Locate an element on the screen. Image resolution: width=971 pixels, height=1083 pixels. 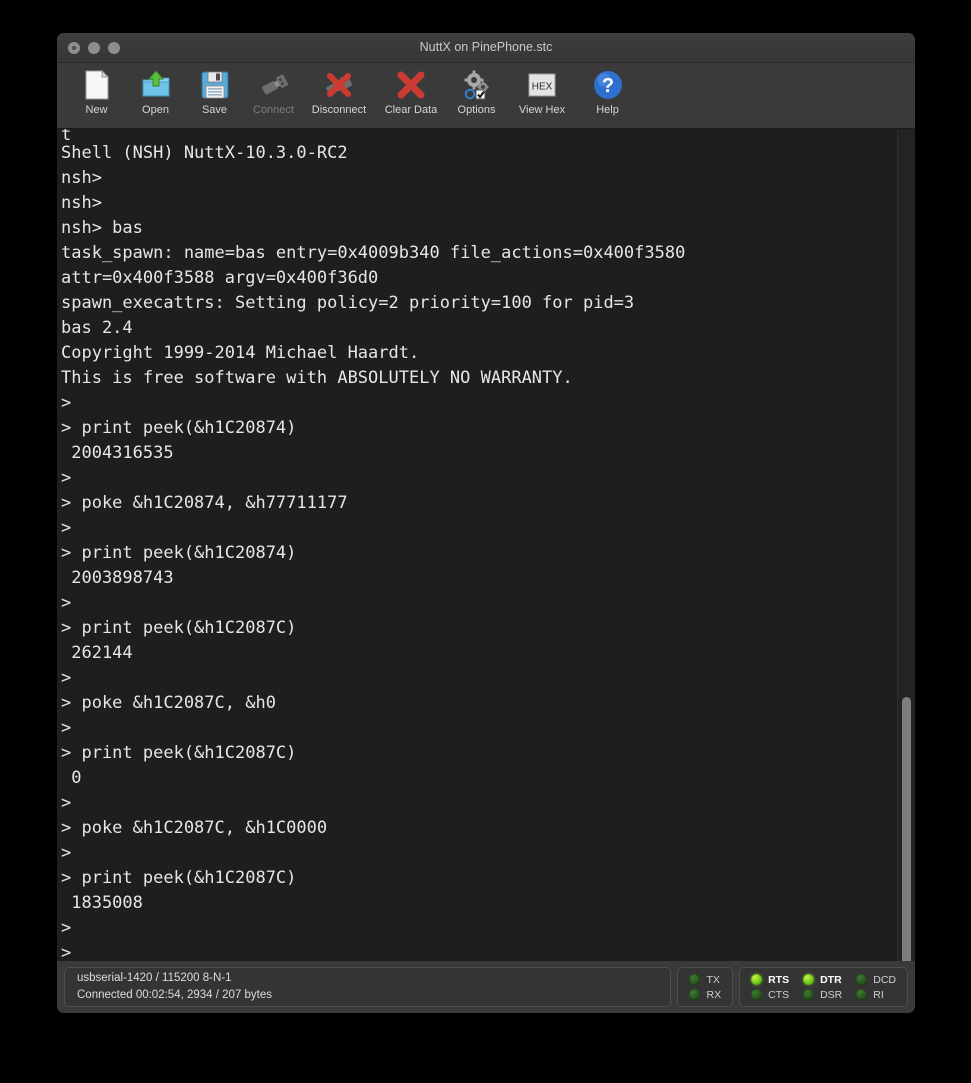
terminal-line: attr=0x400f3588 argv=0x400f36d0 is located at coordinates (220, 278).